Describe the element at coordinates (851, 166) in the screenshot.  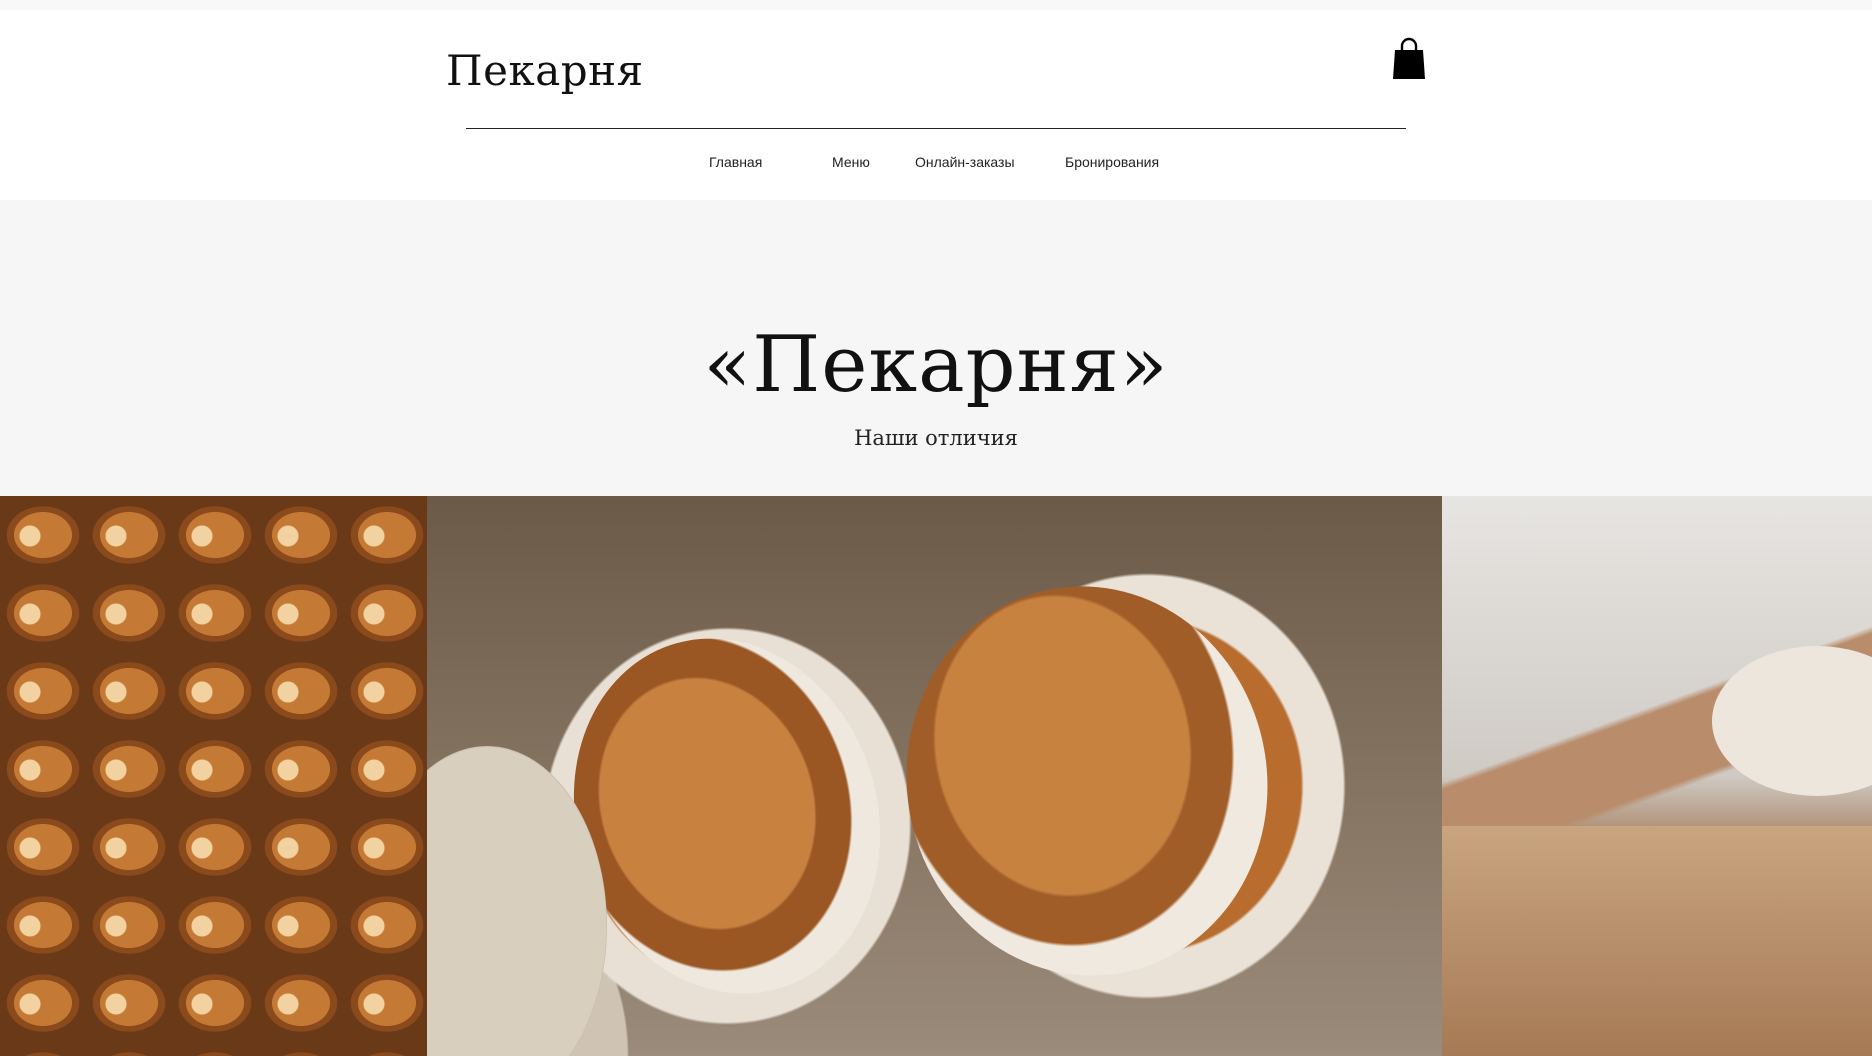
I see `nav-item-menu: Меню` at that location.